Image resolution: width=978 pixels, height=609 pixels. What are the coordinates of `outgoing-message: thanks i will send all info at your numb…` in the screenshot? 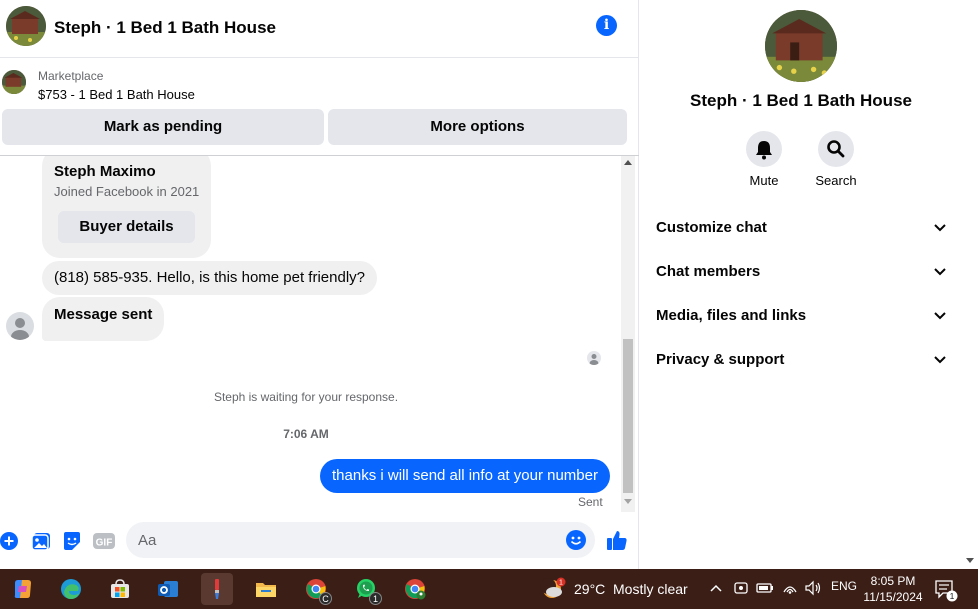 It's located at (465, 476).